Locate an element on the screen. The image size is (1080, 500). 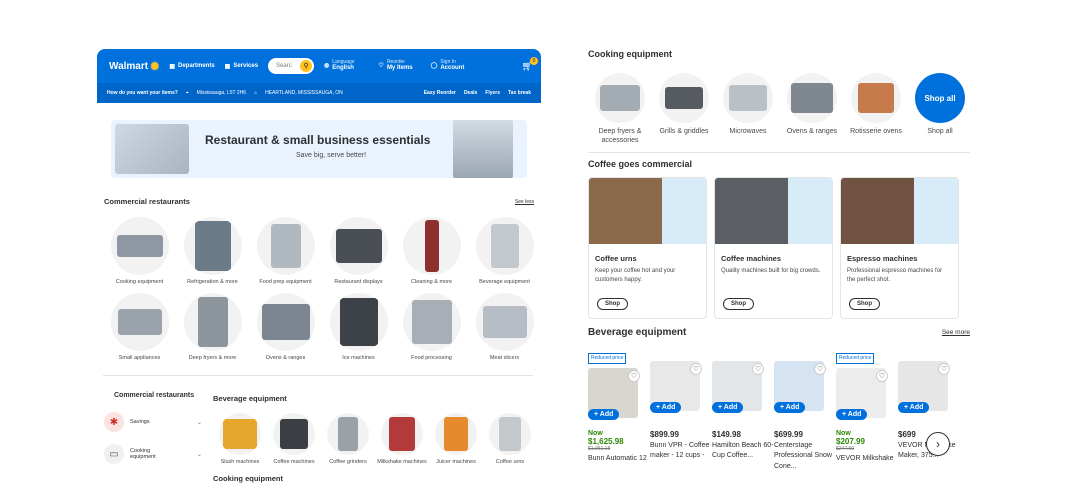
store-text: HEARTLAND, MISSISSAUGA, ON is located at coordinates (304, 93).